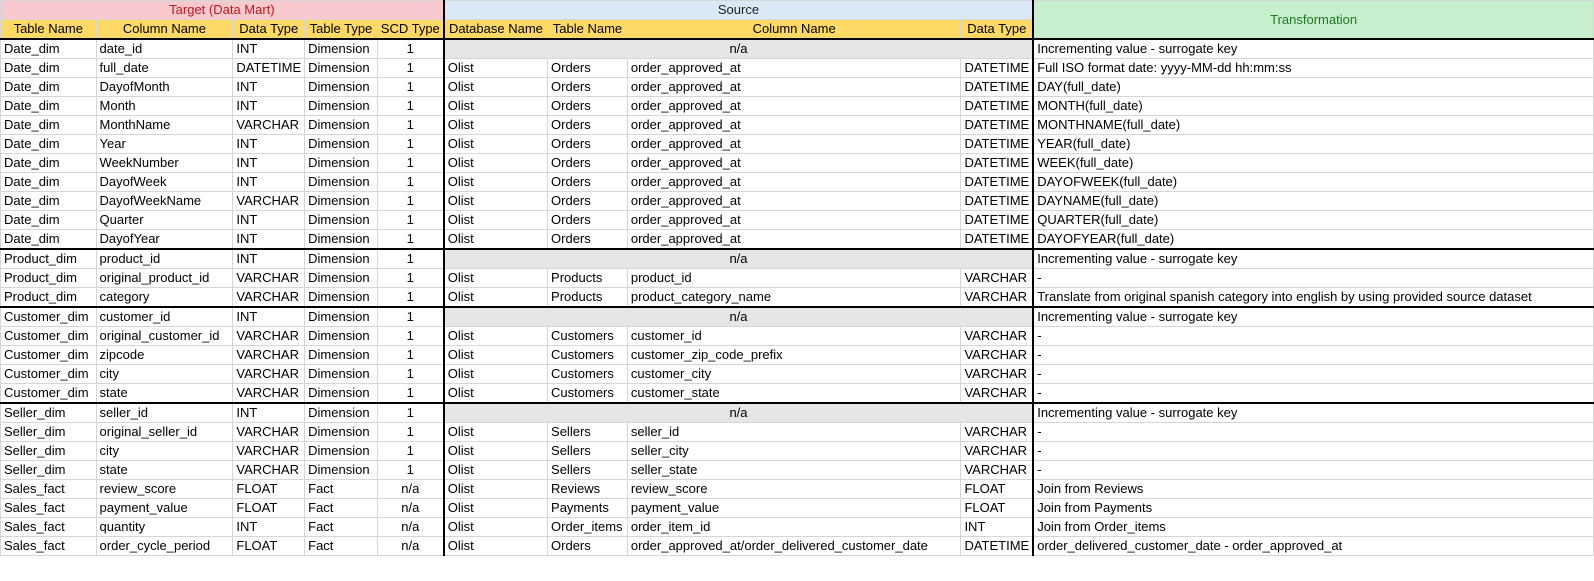  What do you see at coordinates (164, 87) in the screenshot?
I see `target-column-name-cell: DayofMonth` at bounding box center [164, 87].